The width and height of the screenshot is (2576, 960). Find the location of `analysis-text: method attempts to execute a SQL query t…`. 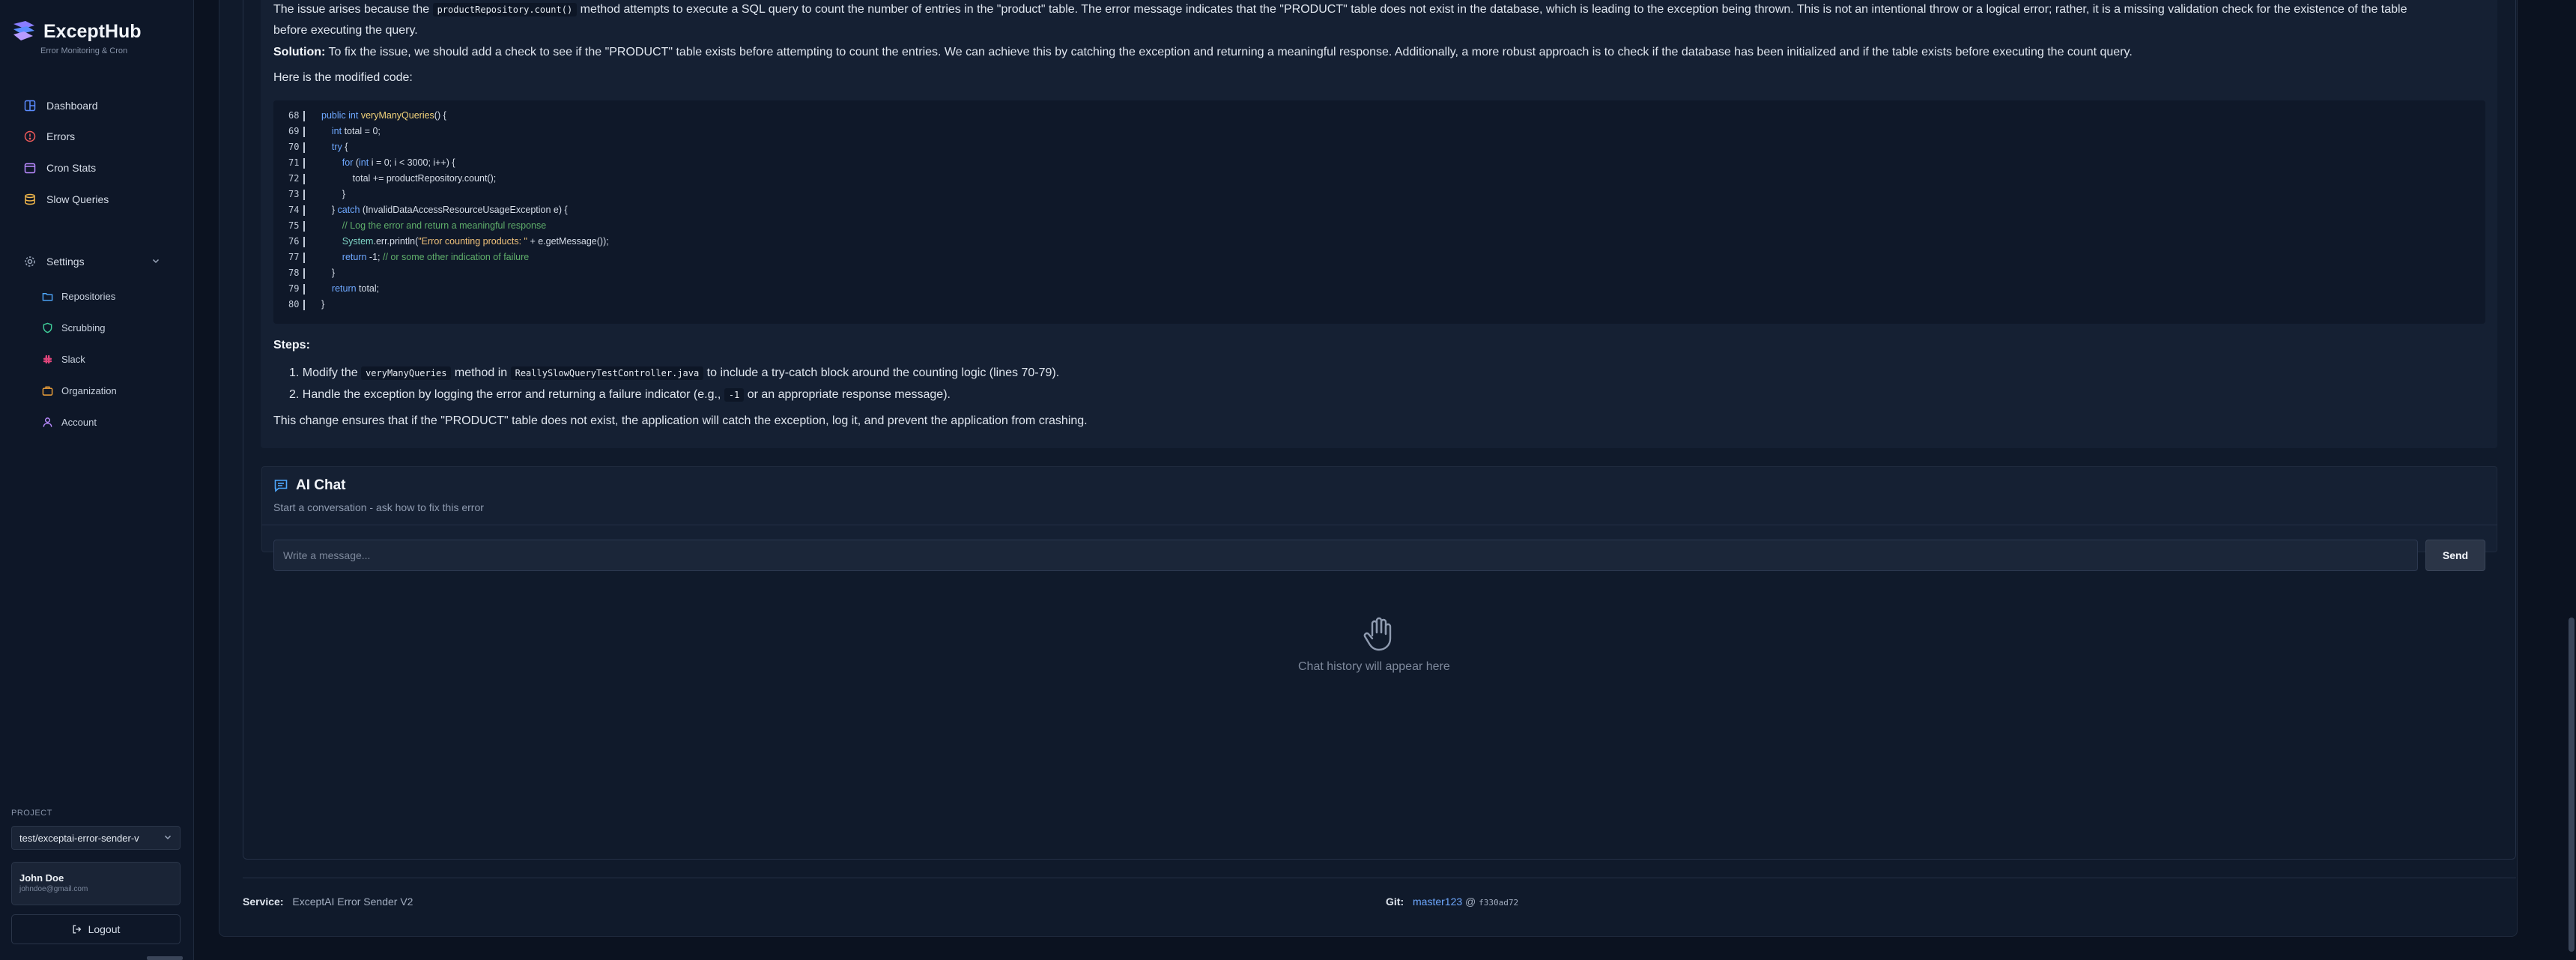

analysis-text: method attempts to execute a SQL query t… is located at coordinates (1340, 20).